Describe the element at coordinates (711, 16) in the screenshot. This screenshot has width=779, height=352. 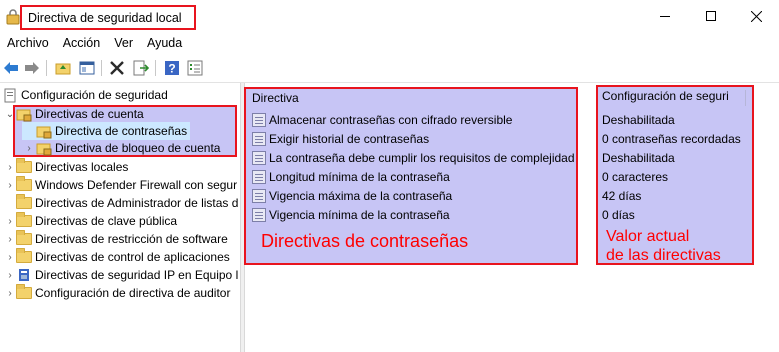
I see `maximize-button` at that location.